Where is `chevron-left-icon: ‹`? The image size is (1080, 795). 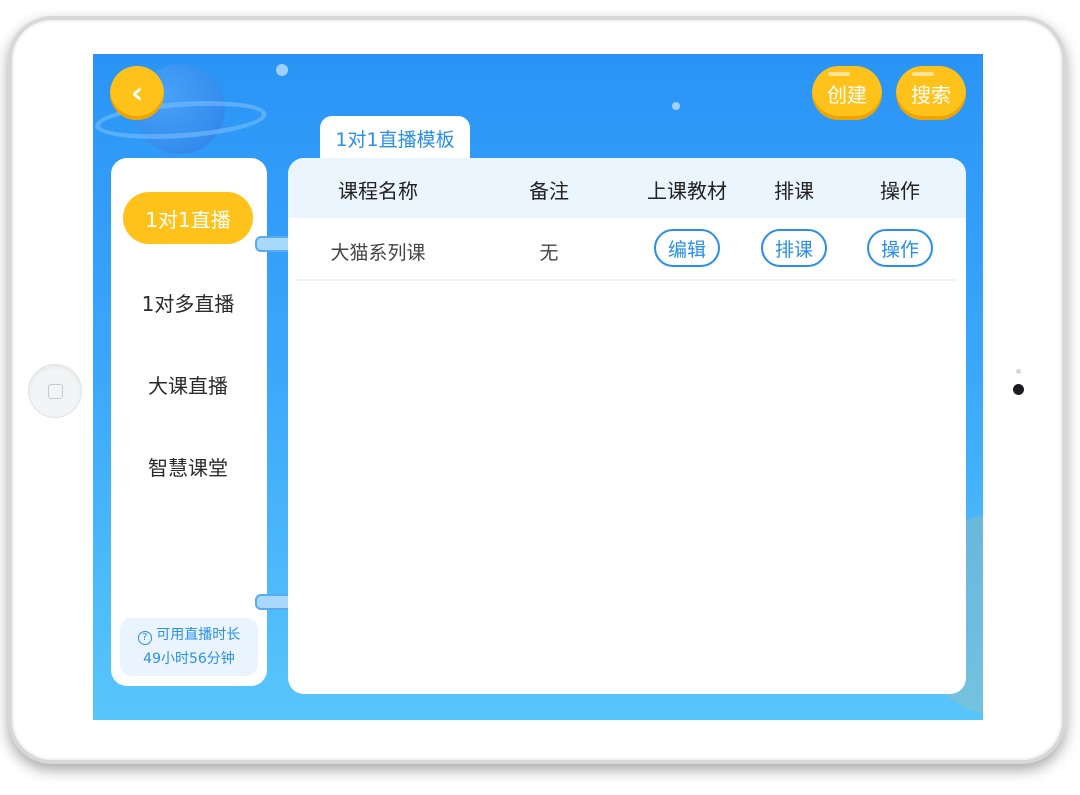
chevron-left-icon: ‹ is located at coordinates (137, 93).